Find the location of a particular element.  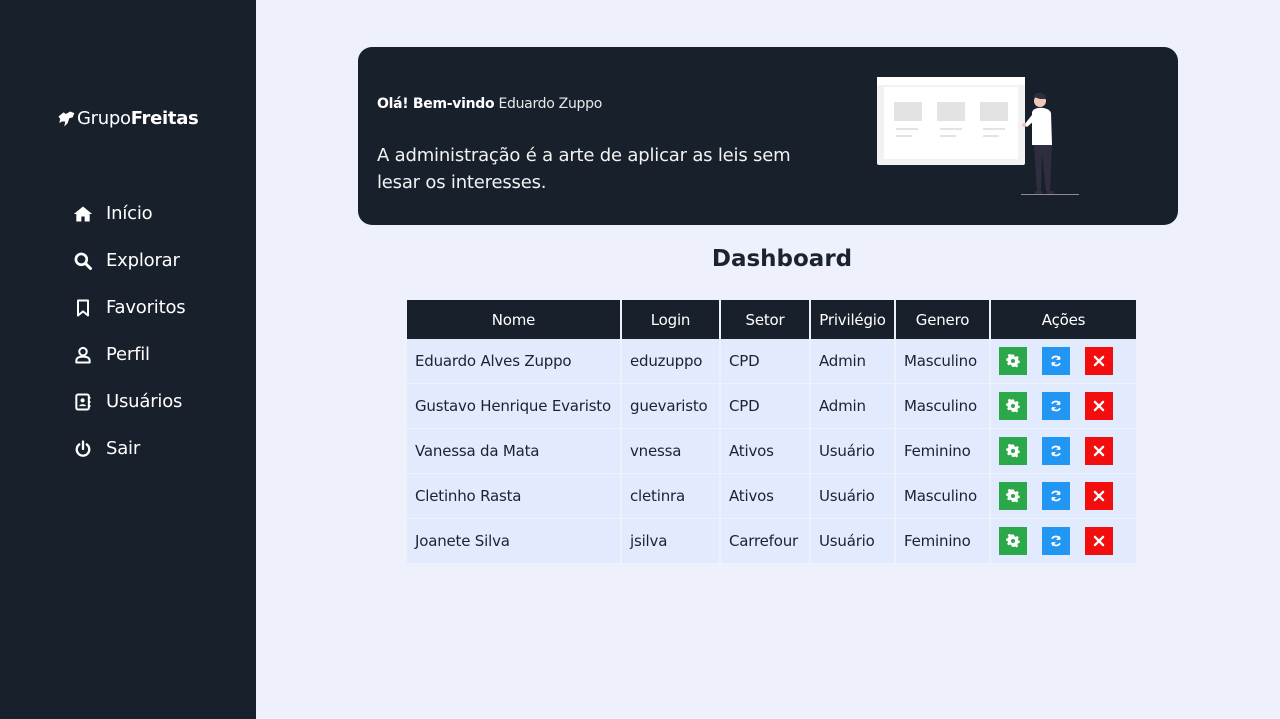

cell-nome: Eduardo Alves Zuppo is located at coordinates (513, 361).